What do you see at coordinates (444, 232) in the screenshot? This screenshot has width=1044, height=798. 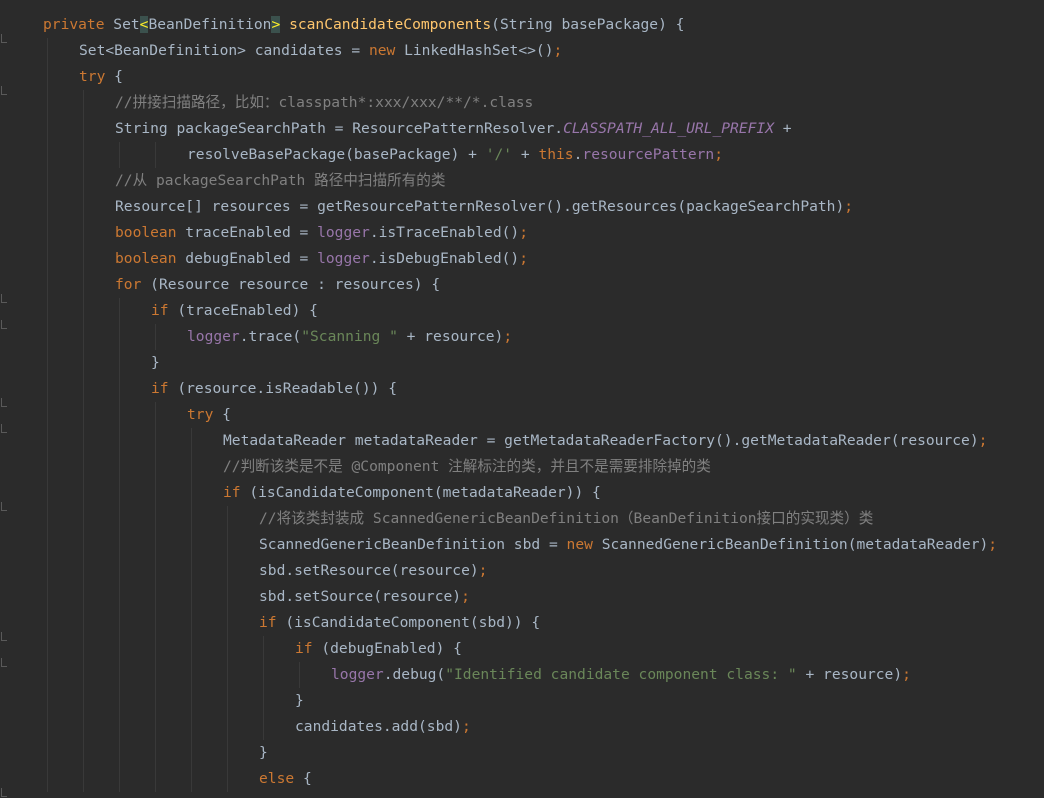 I see `code-token: .isTraceEnabled()` at bounding box center [444, 232].